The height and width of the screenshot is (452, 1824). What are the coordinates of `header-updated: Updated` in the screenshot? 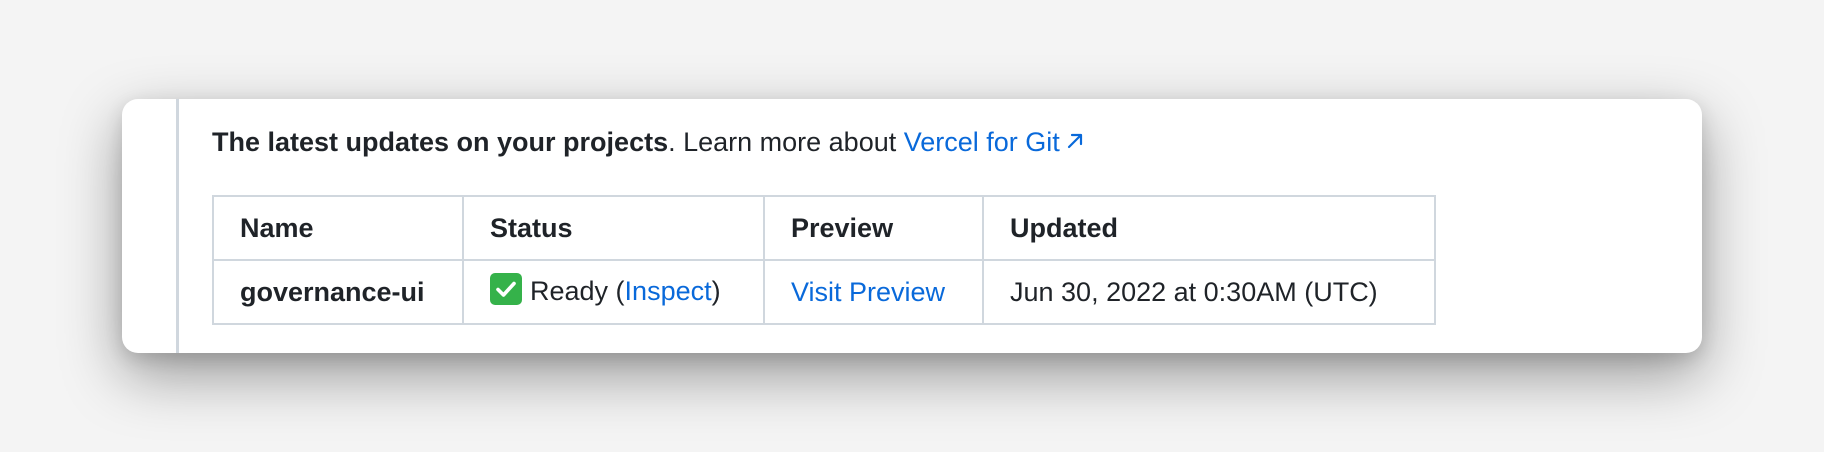 It's located at (1209, 228).